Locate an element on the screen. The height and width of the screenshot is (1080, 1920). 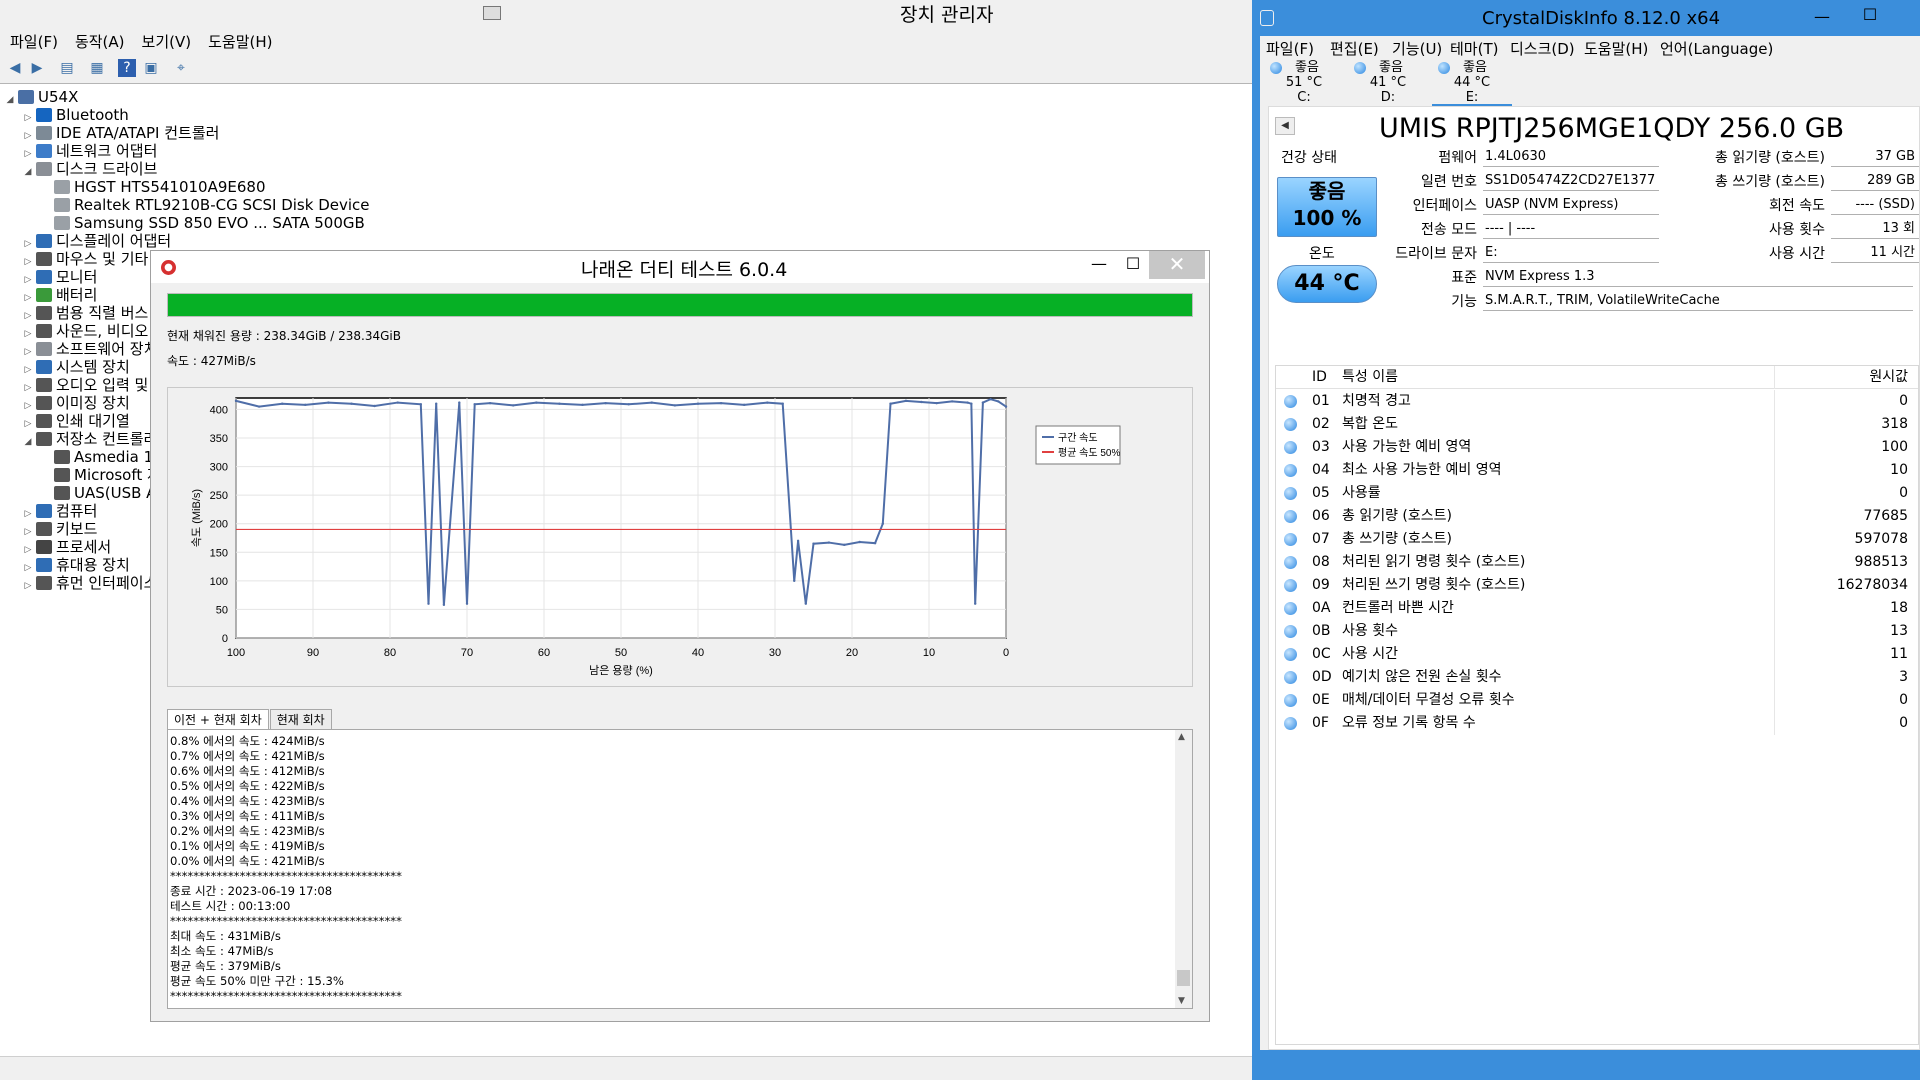
tab-current: 현재 회차 is located at coordinates (300, 720).